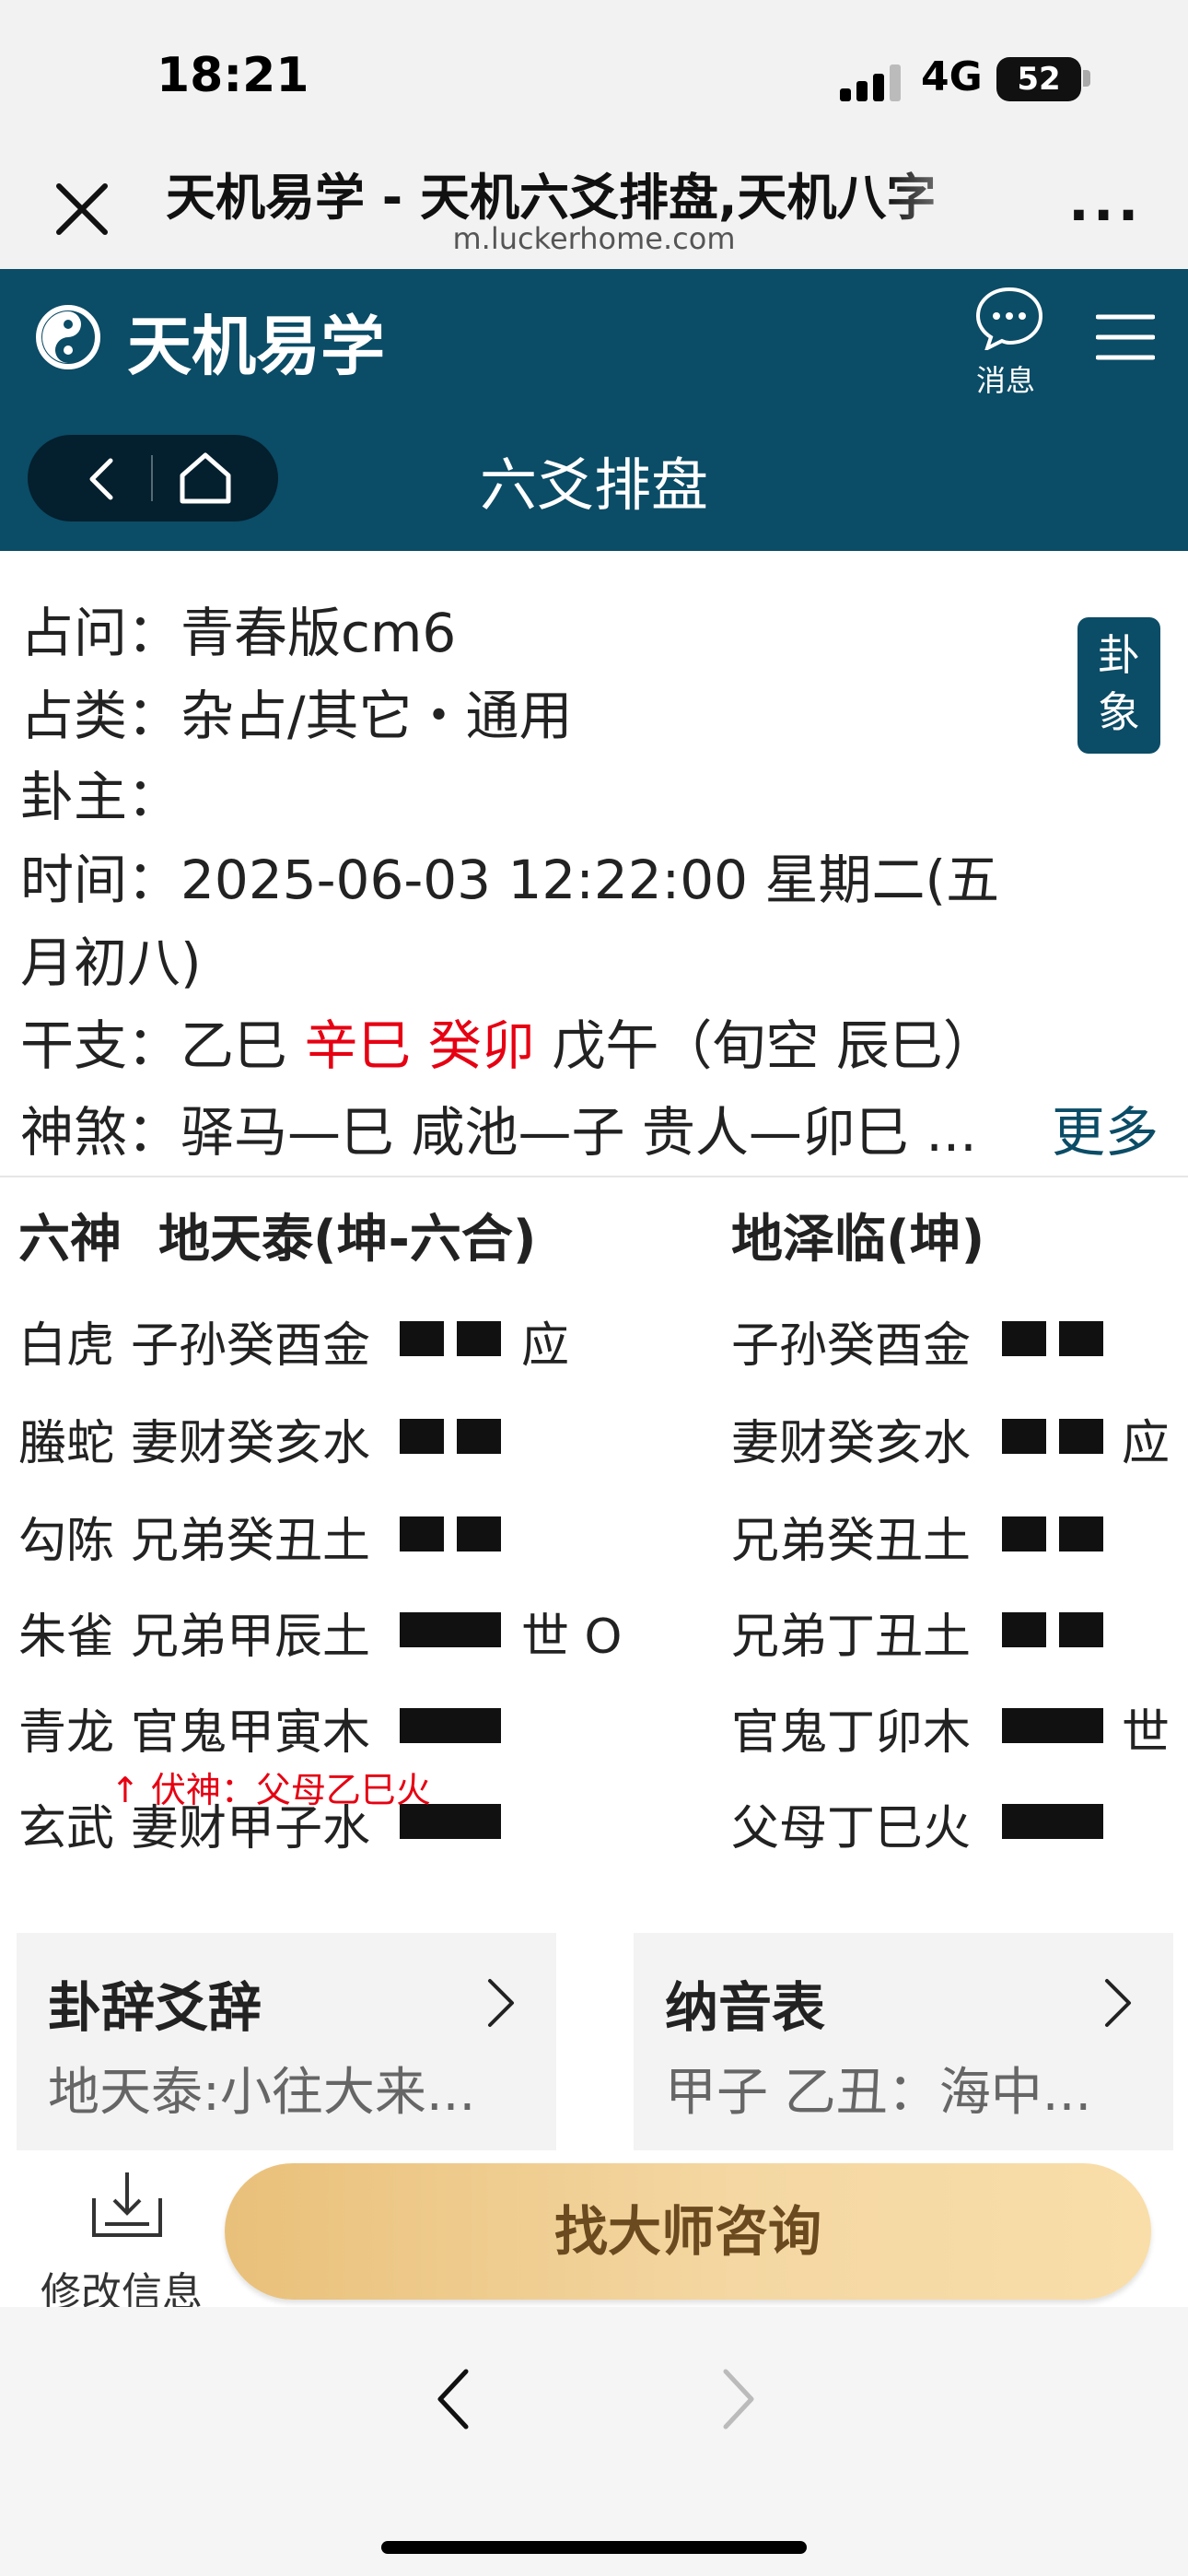  I want to click on main-yao-label: 妻财癸亥水, so click(251, 1443).